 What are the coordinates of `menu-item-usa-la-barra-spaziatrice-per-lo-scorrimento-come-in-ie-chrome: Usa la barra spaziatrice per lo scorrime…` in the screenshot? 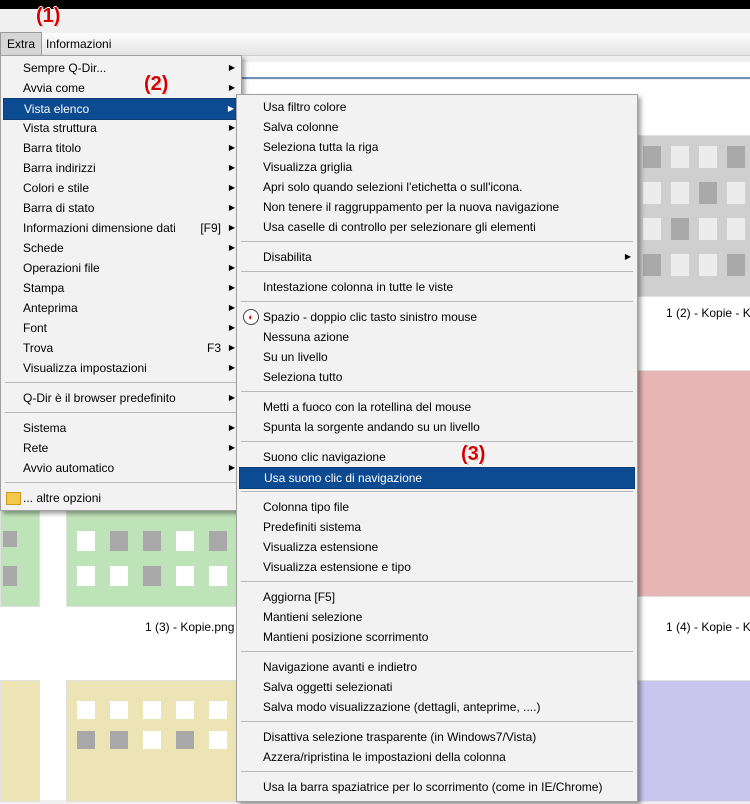 It's located at (437, 787).